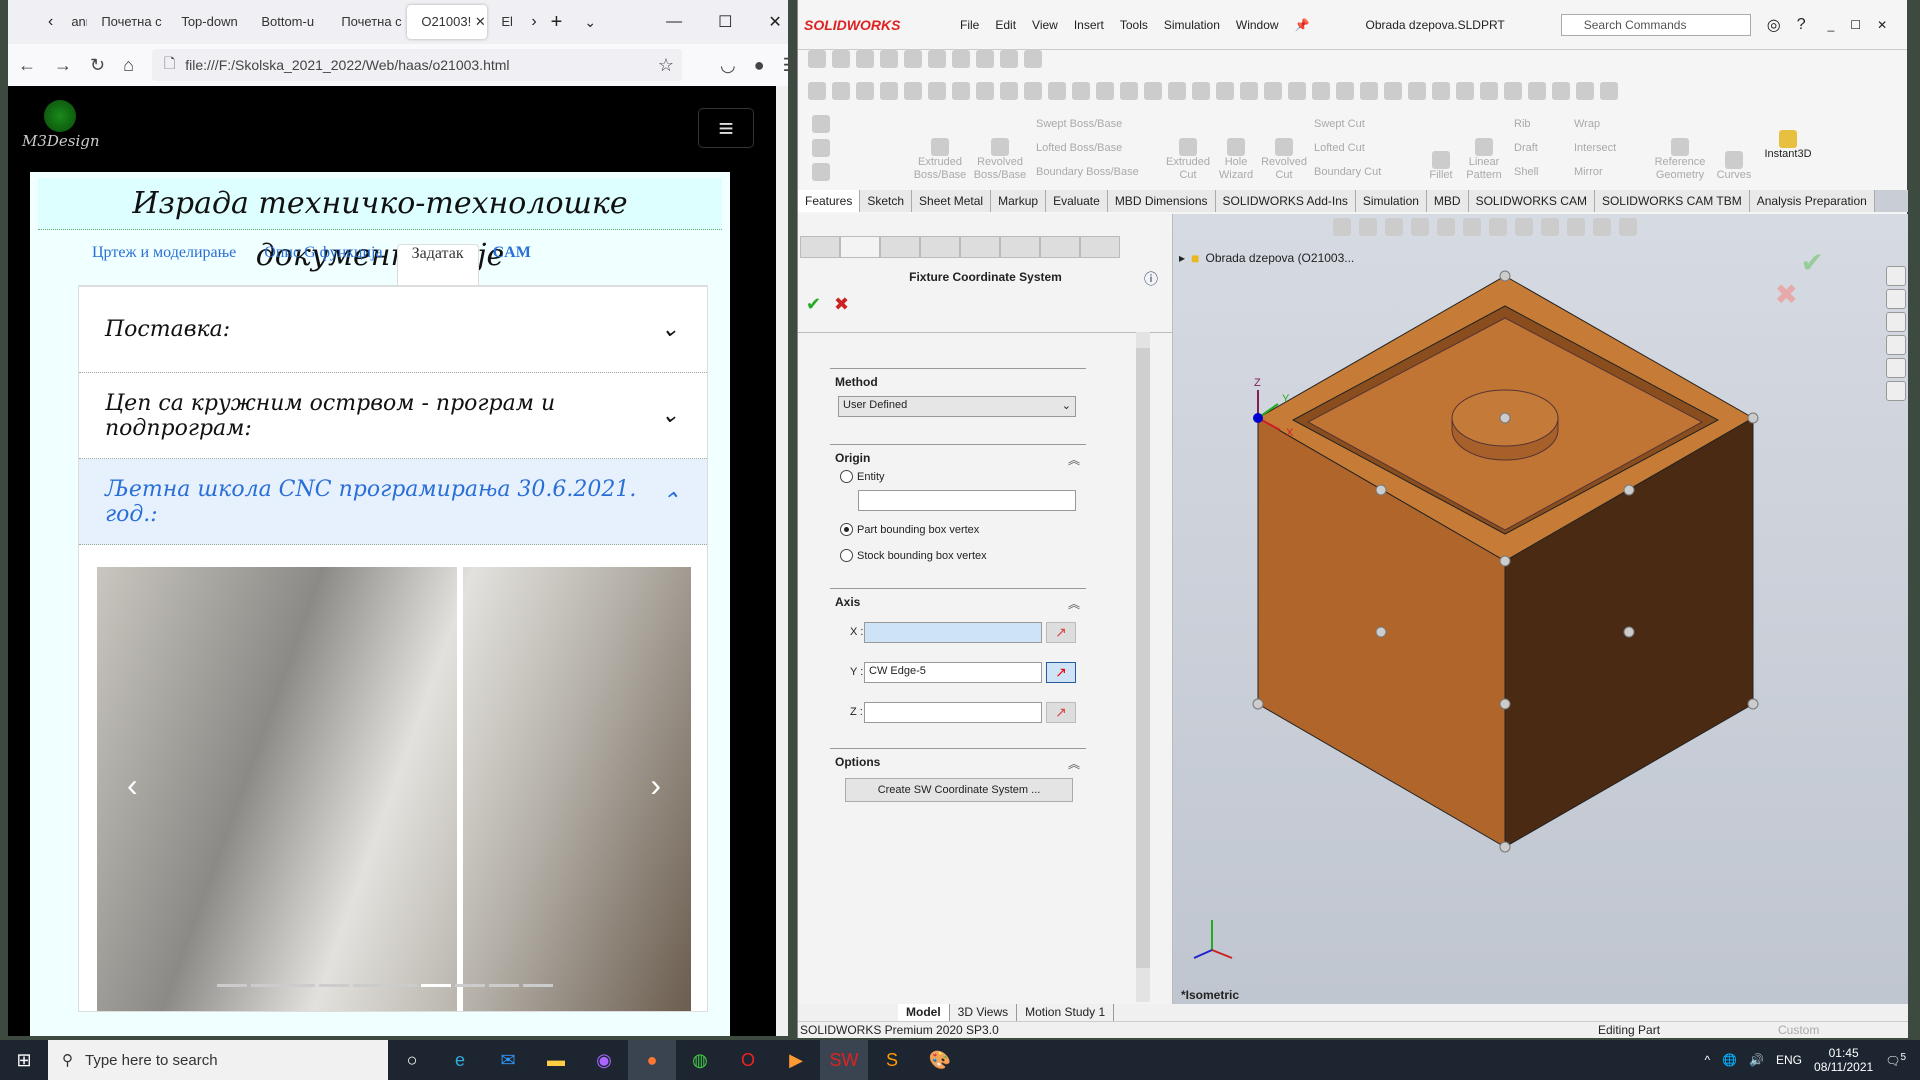  Describe the element at coordinates (557, 22) in the screenshot. I see `new-tab-button: +` at that location.